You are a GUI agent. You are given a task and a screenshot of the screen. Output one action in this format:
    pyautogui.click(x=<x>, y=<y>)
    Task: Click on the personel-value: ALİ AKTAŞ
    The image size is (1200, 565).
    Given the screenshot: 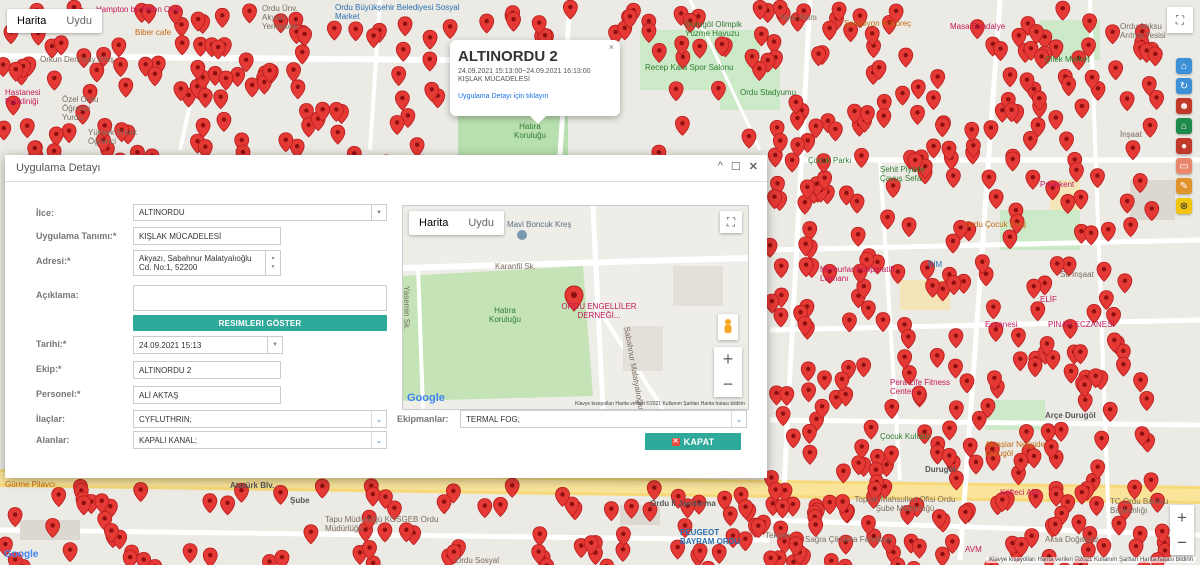 What is the action you would take?
    pyautogui.click(x=159, y=395)
    